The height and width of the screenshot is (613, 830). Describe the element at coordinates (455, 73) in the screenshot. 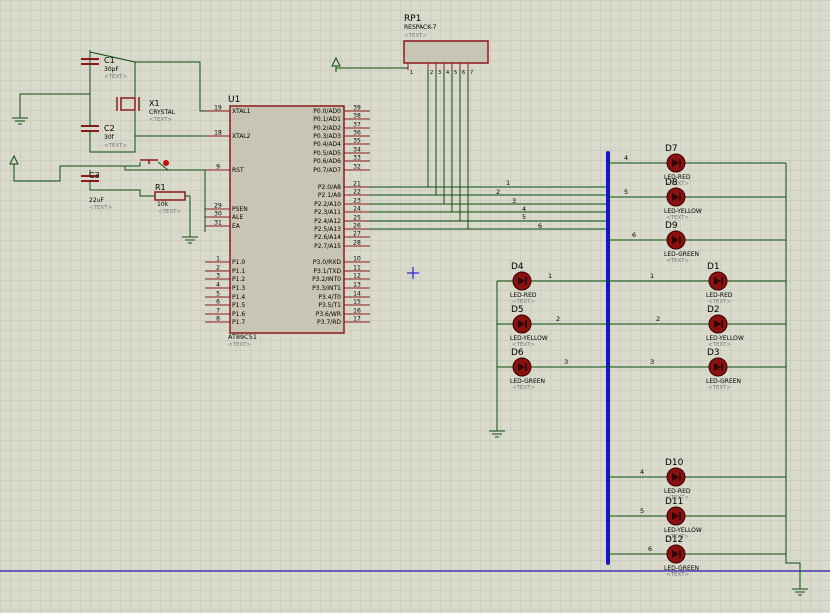

I see `respack-pin-num: 5` at that location.